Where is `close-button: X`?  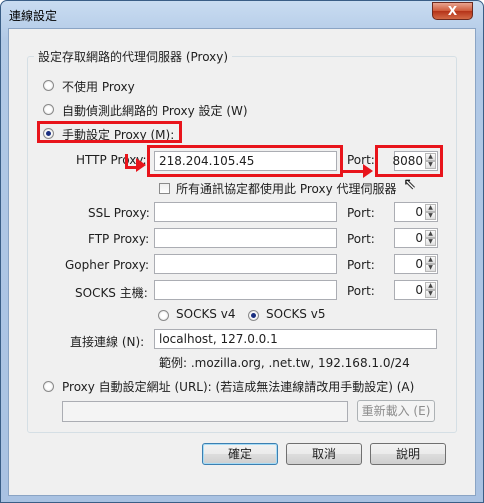
close-button: X is located at coordinates (452, 11).